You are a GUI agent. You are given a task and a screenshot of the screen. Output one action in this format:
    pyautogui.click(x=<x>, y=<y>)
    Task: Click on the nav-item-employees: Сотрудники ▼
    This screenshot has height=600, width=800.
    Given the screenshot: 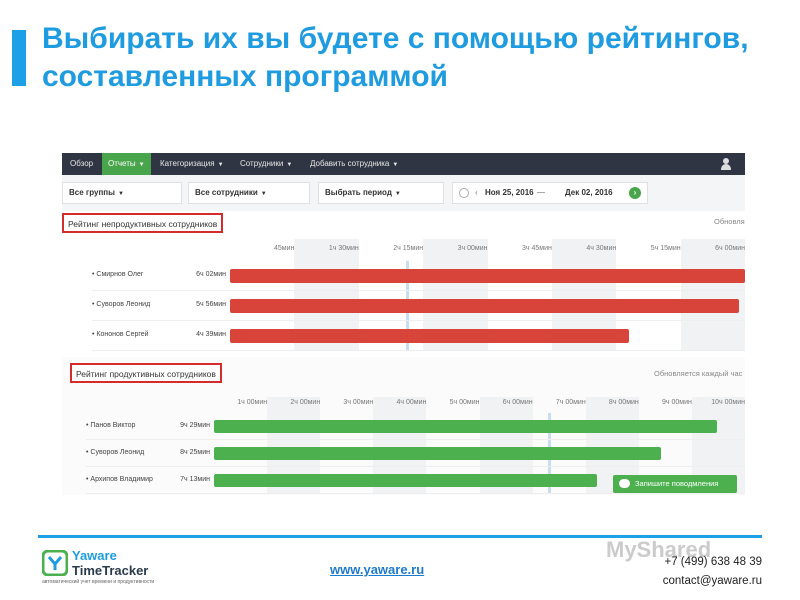 What is the action you would take?
    pyautogui.click(x=266, y=164)
    